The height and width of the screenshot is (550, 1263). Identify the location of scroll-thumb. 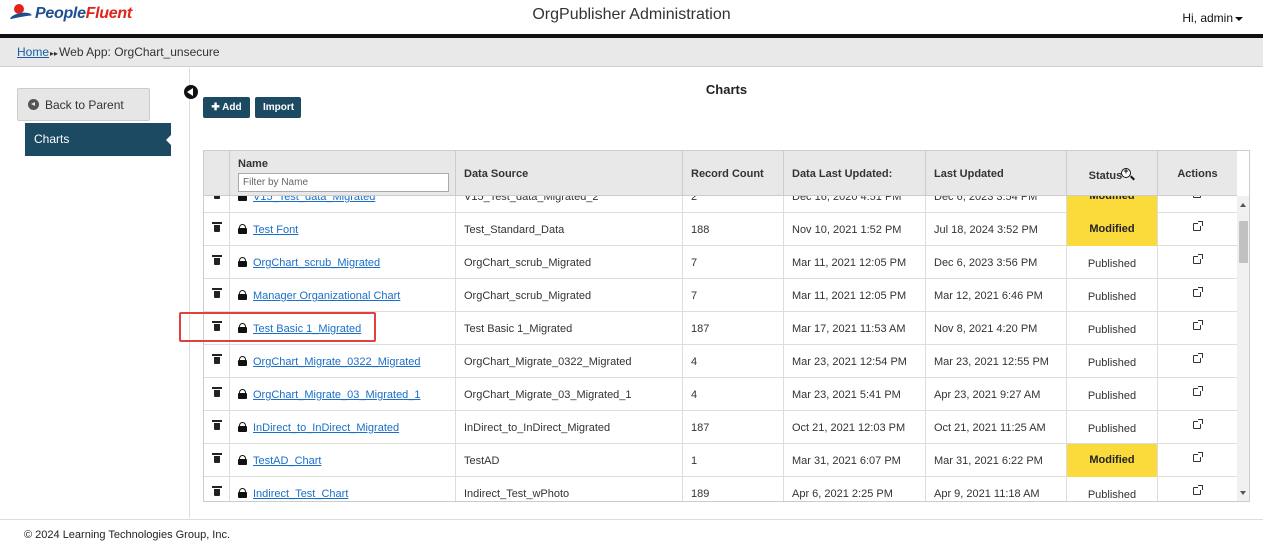
(1243, 242).